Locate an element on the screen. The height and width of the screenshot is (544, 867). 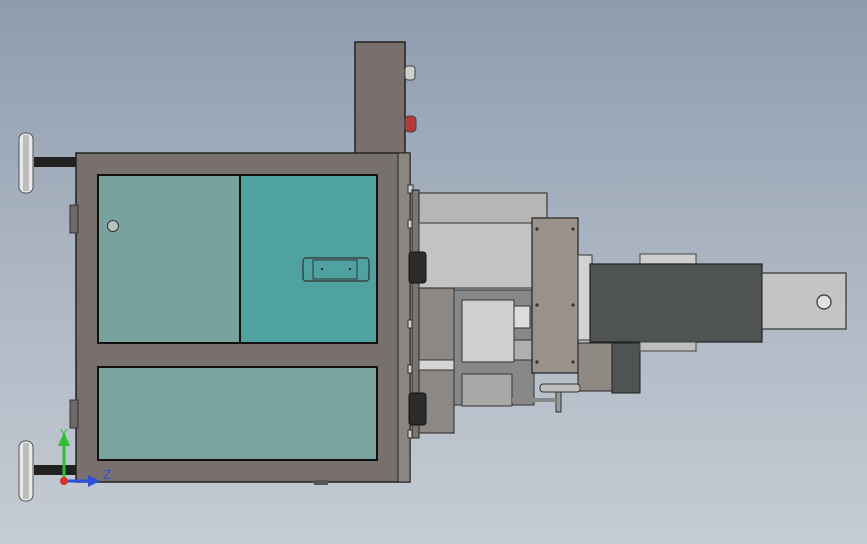
side-block is located at coordinates (595, 367).